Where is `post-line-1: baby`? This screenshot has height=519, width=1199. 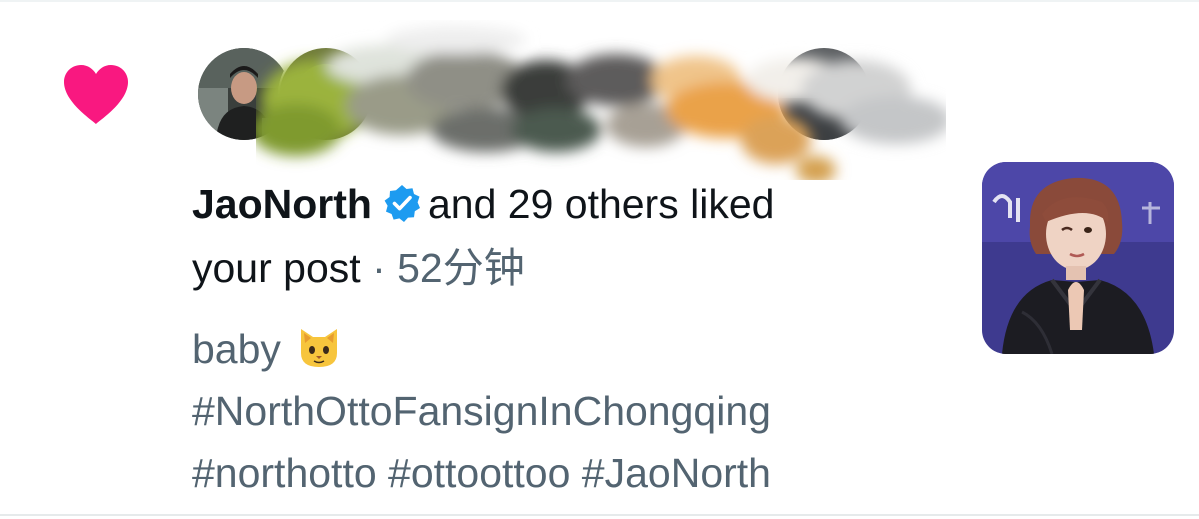 post-line-1: baby is located at coordinates (572, 349).